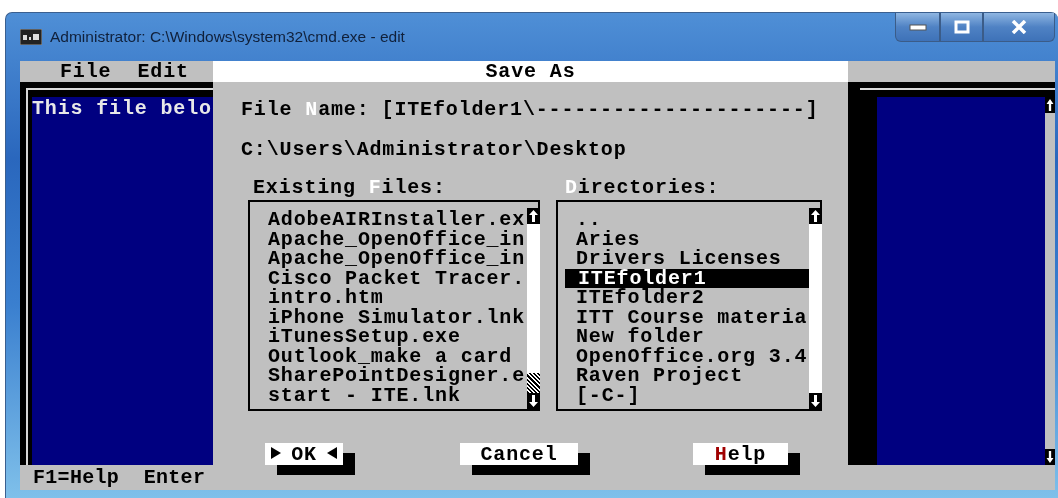 This screenshot has width=1058, height=498. I want to click on close-button, so click(1019, 27).